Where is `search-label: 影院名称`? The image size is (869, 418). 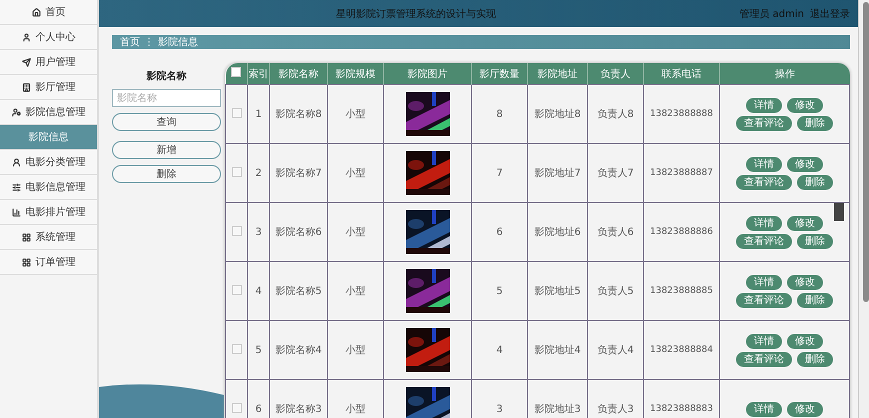
search-label: 影院名称 is located at coordinates (167, 76).